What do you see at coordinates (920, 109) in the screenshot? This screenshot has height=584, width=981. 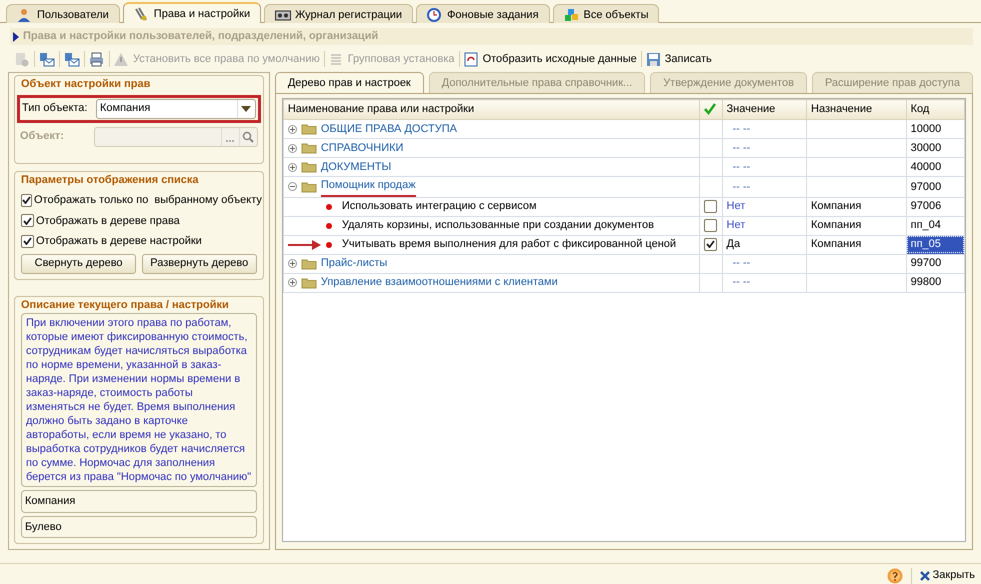 I see `column-header: Код` at bounding box center [920, 109].